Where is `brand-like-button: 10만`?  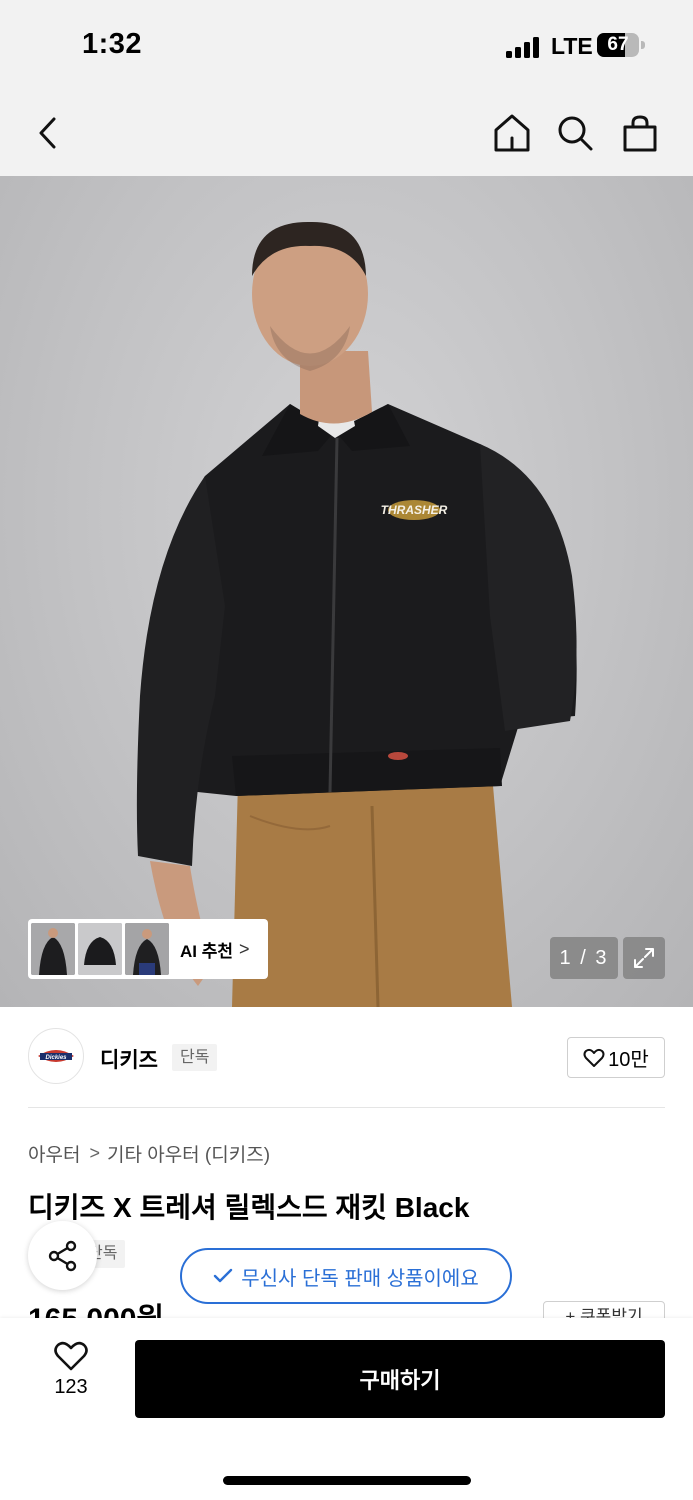 brand-like-button: 10만 is located at coordinates (616, 1057).